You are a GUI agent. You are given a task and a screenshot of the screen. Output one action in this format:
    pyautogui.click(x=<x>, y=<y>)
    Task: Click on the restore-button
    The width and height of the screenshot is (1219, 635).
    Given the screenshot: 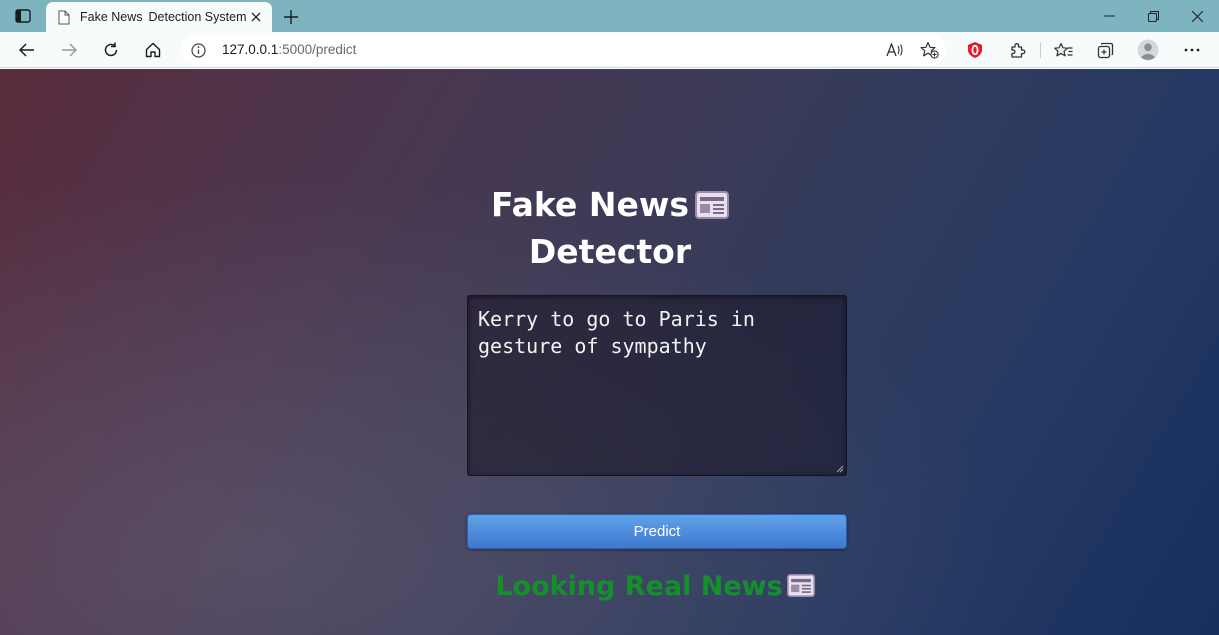 What is the action you would take?
    pyautogui.click(x=1153, y=16)
    